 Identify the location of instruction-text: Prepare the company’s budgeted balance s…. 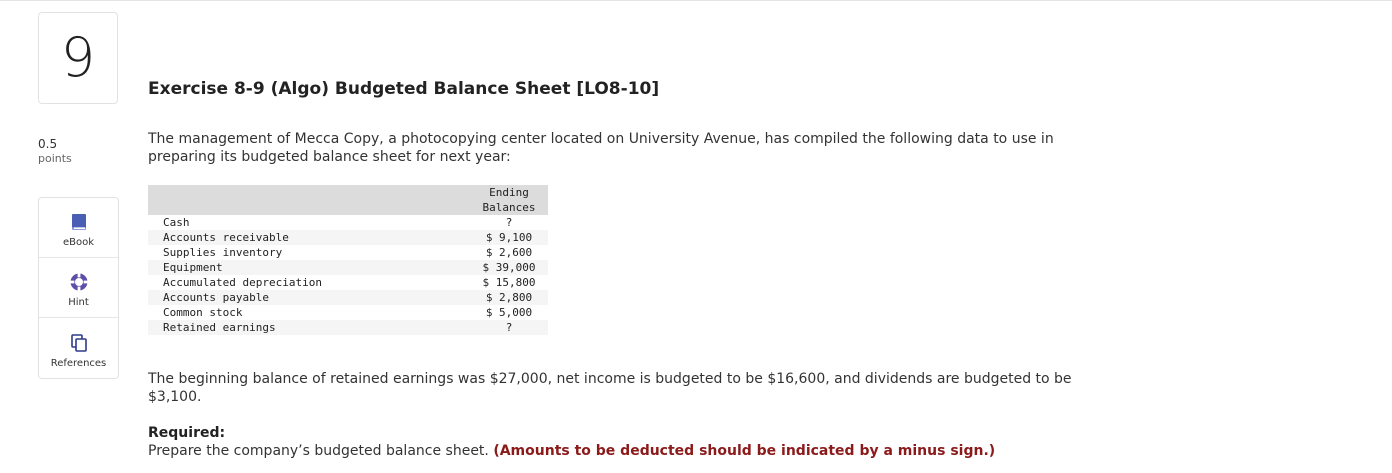
(318, 451).